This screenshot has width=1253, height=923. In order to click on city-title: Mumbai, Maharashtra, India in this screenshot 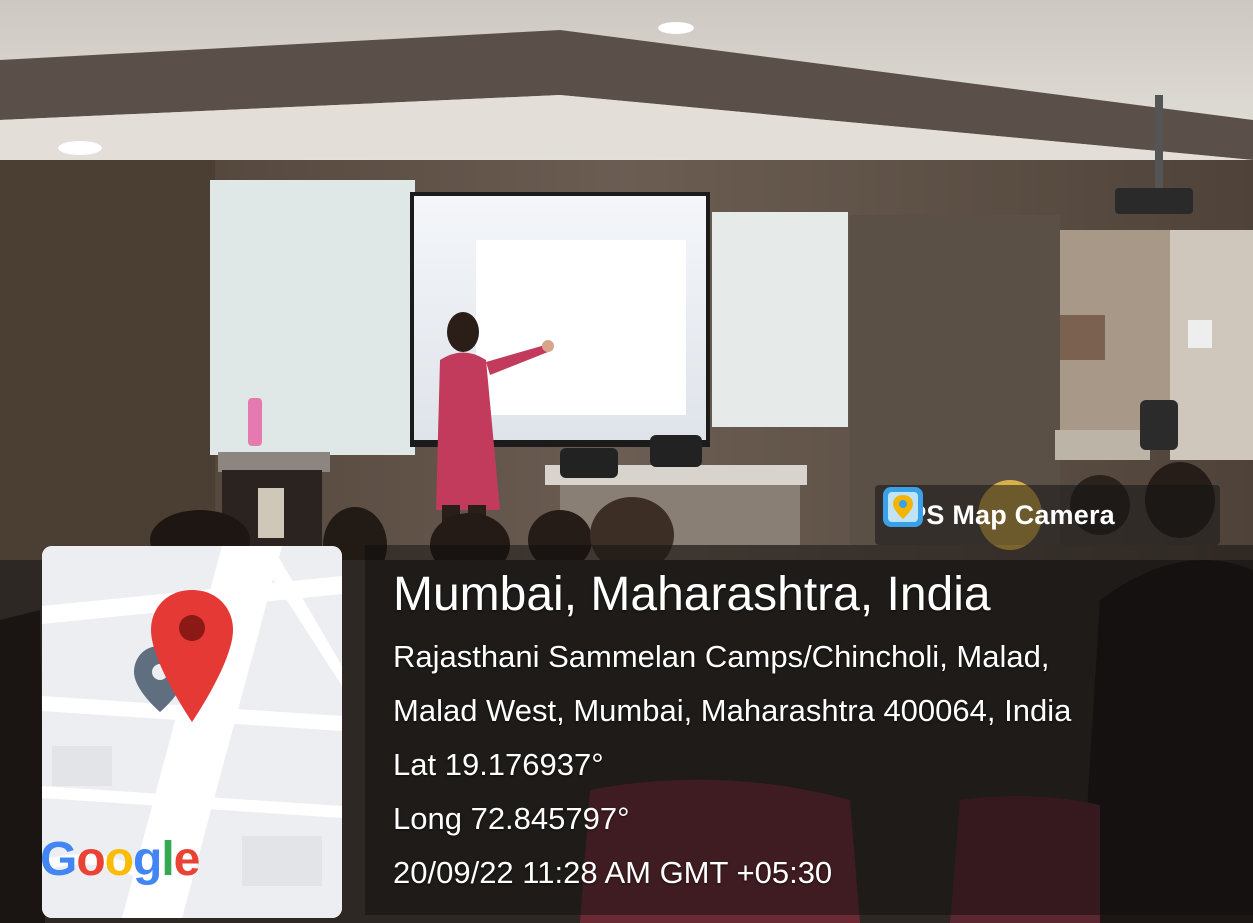, I will do `click(692, 594)`.